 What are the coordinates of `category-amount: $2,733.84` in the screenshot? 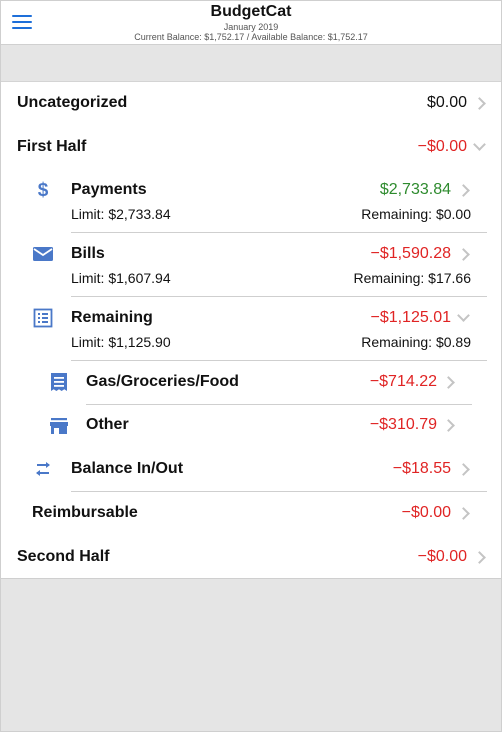 It's located at (415, 189).